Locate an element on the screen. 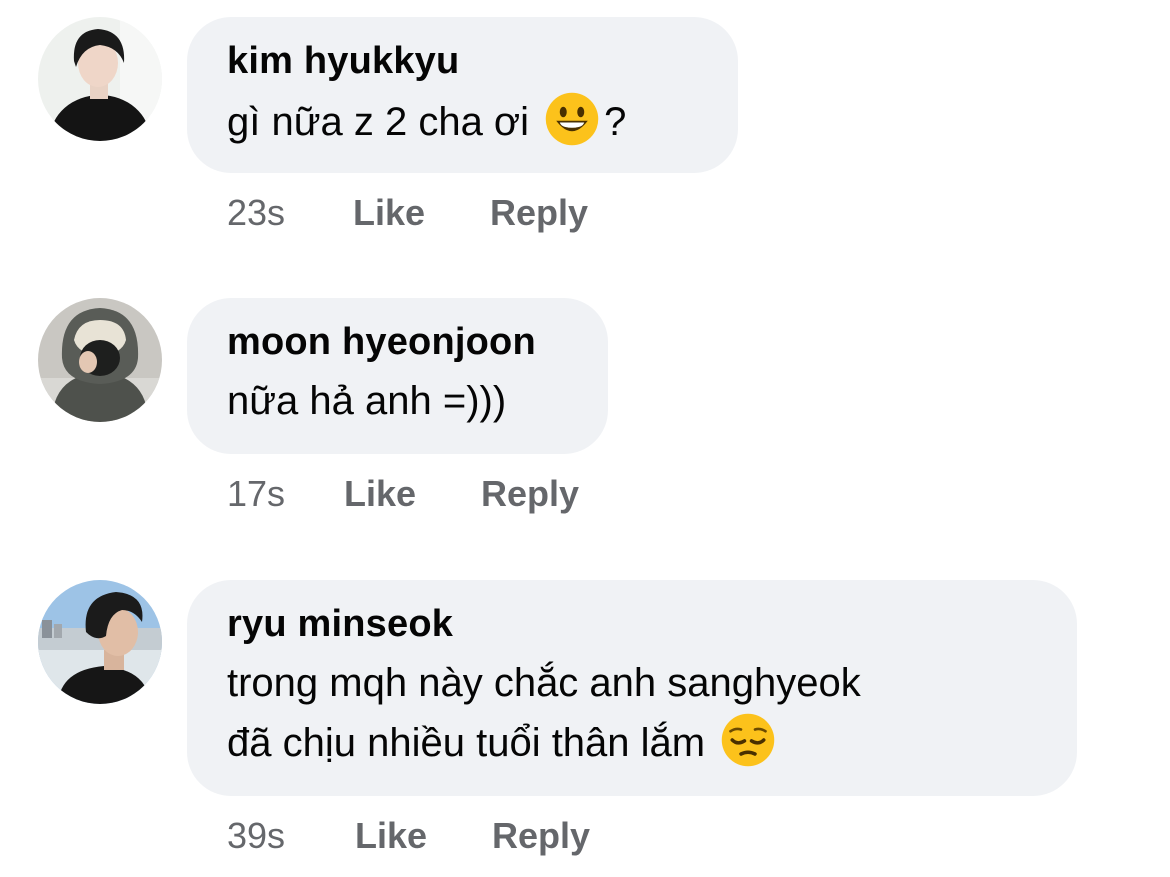 The width and height of the screenshot is (1170, 877). comment-bubble: kim hyukkyu gì nữa z 2 cha ơi ? is located at coordinates (462, 95).